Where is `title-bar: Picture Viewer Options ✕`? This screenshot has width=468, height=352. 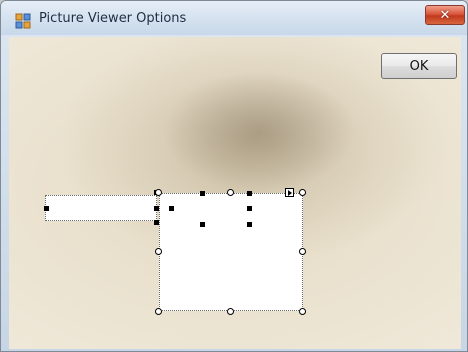
title-bar: Picture Viewer Options ✕ is located at coordinates (234, 18).